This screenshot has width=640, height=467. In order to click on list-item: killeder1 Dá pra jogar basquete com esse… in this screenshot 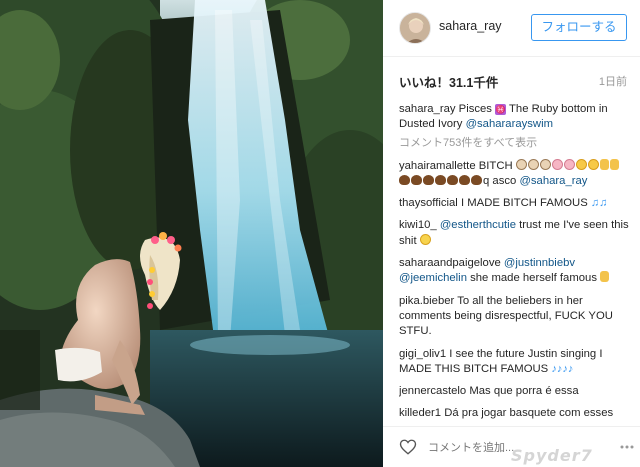, I will do `click(515, 413)`.